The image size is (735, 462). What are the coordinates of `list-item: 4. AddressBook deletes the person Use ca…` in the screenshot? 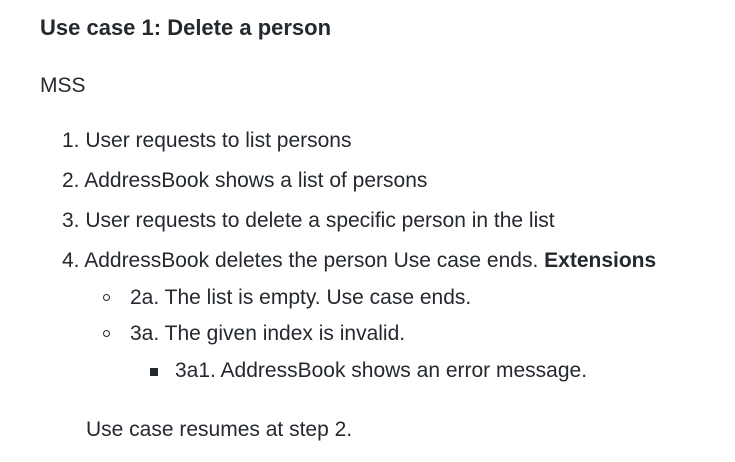 It's located at (359, 261).